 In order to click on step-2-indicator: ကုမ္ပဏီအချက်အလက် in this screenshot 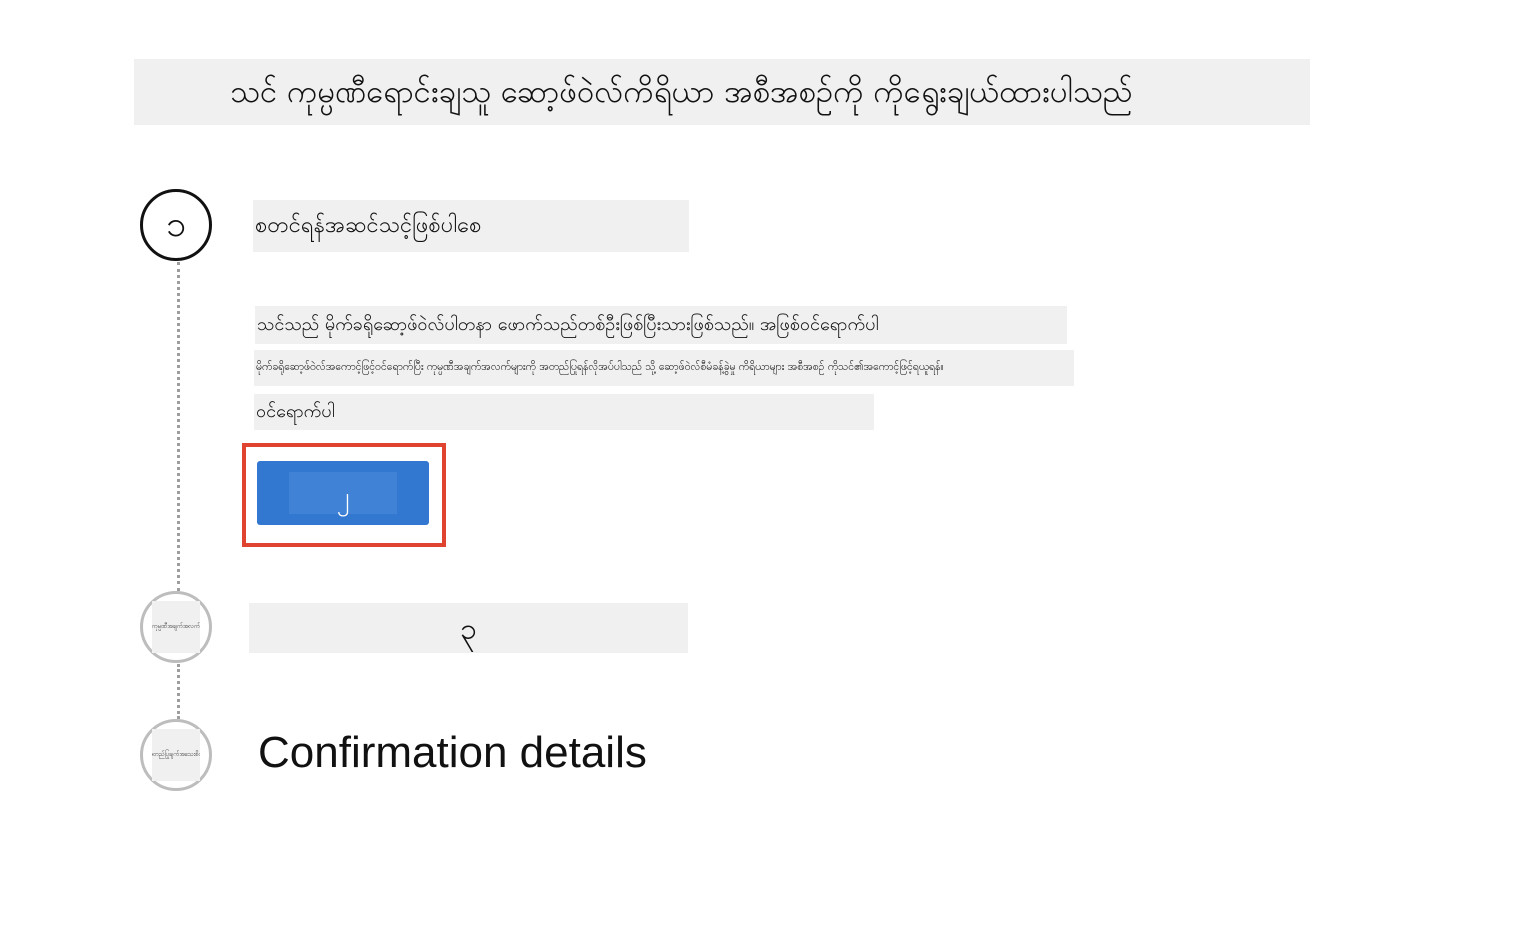, I will do `click(176, 627)`.